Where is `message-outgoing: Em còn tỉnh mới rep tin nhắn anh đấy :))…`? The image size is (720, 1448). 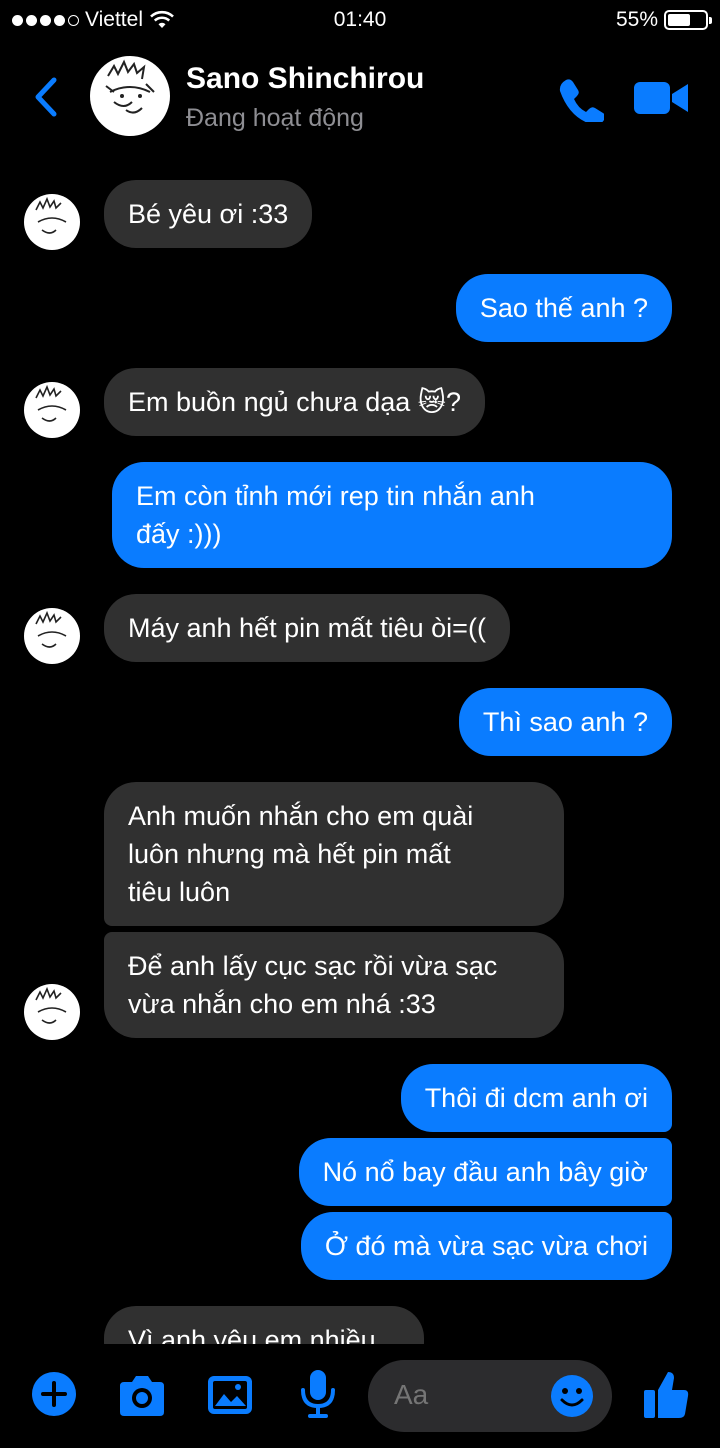 message-outgoing: Em còn tỉnh mới rep tin nhắn anh đấy :))… is located at coordinates (392, 515).